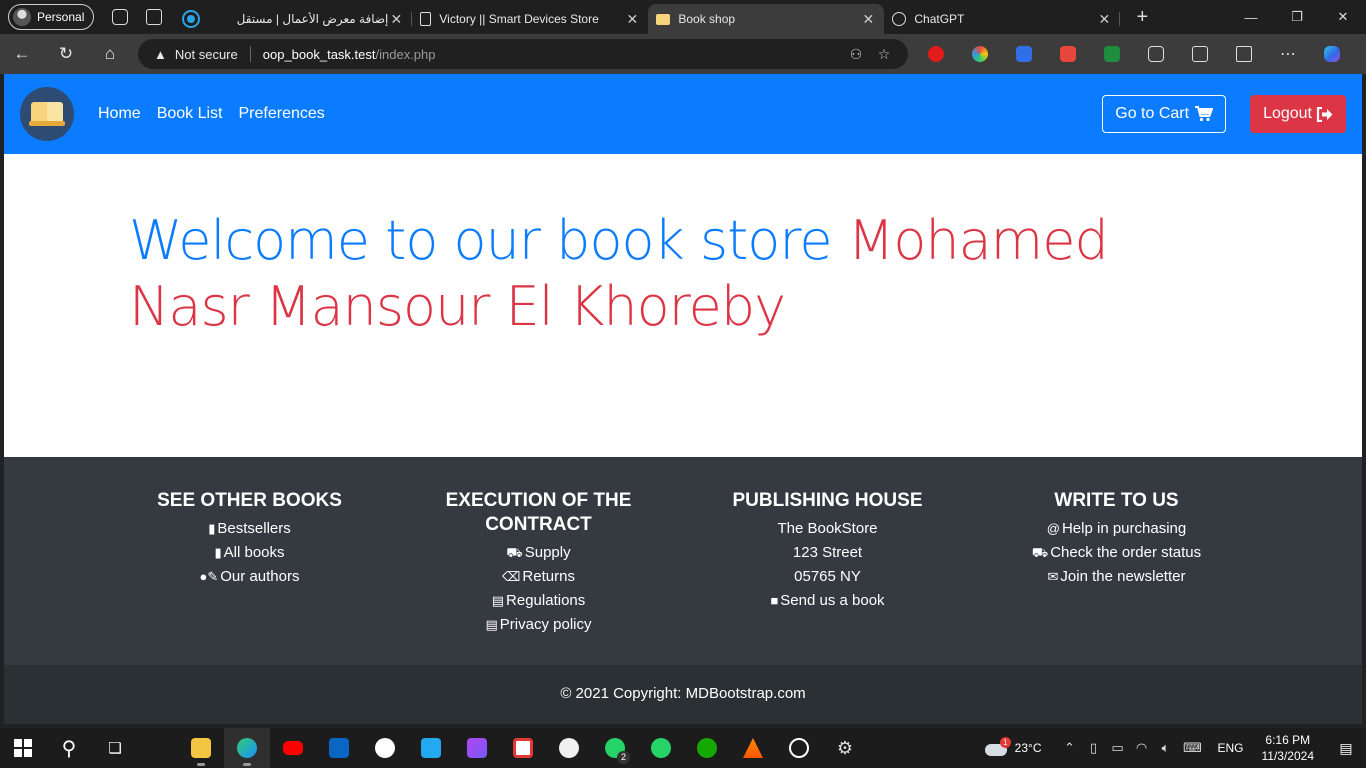  Describe the element at coordinates (1287, 113) in the screenshot. I see `logout-label: Logout` at that location.